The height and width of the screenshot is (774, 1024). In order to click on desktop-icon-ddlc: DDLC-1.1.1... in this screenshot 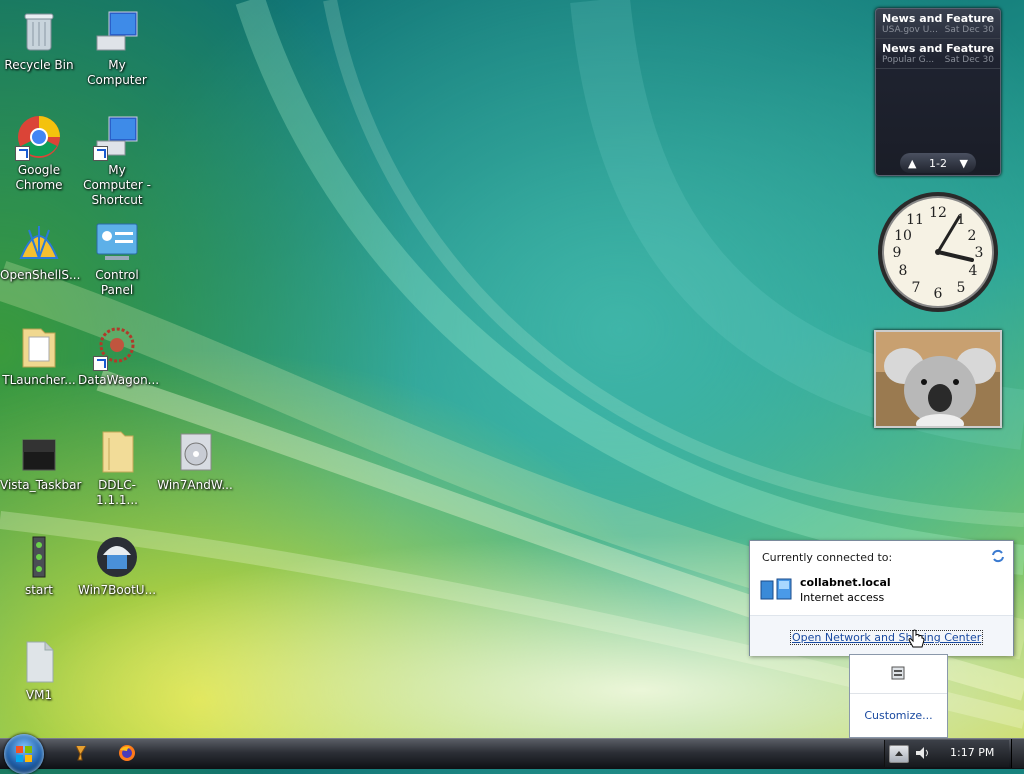, I will do `click(117, 468)`.